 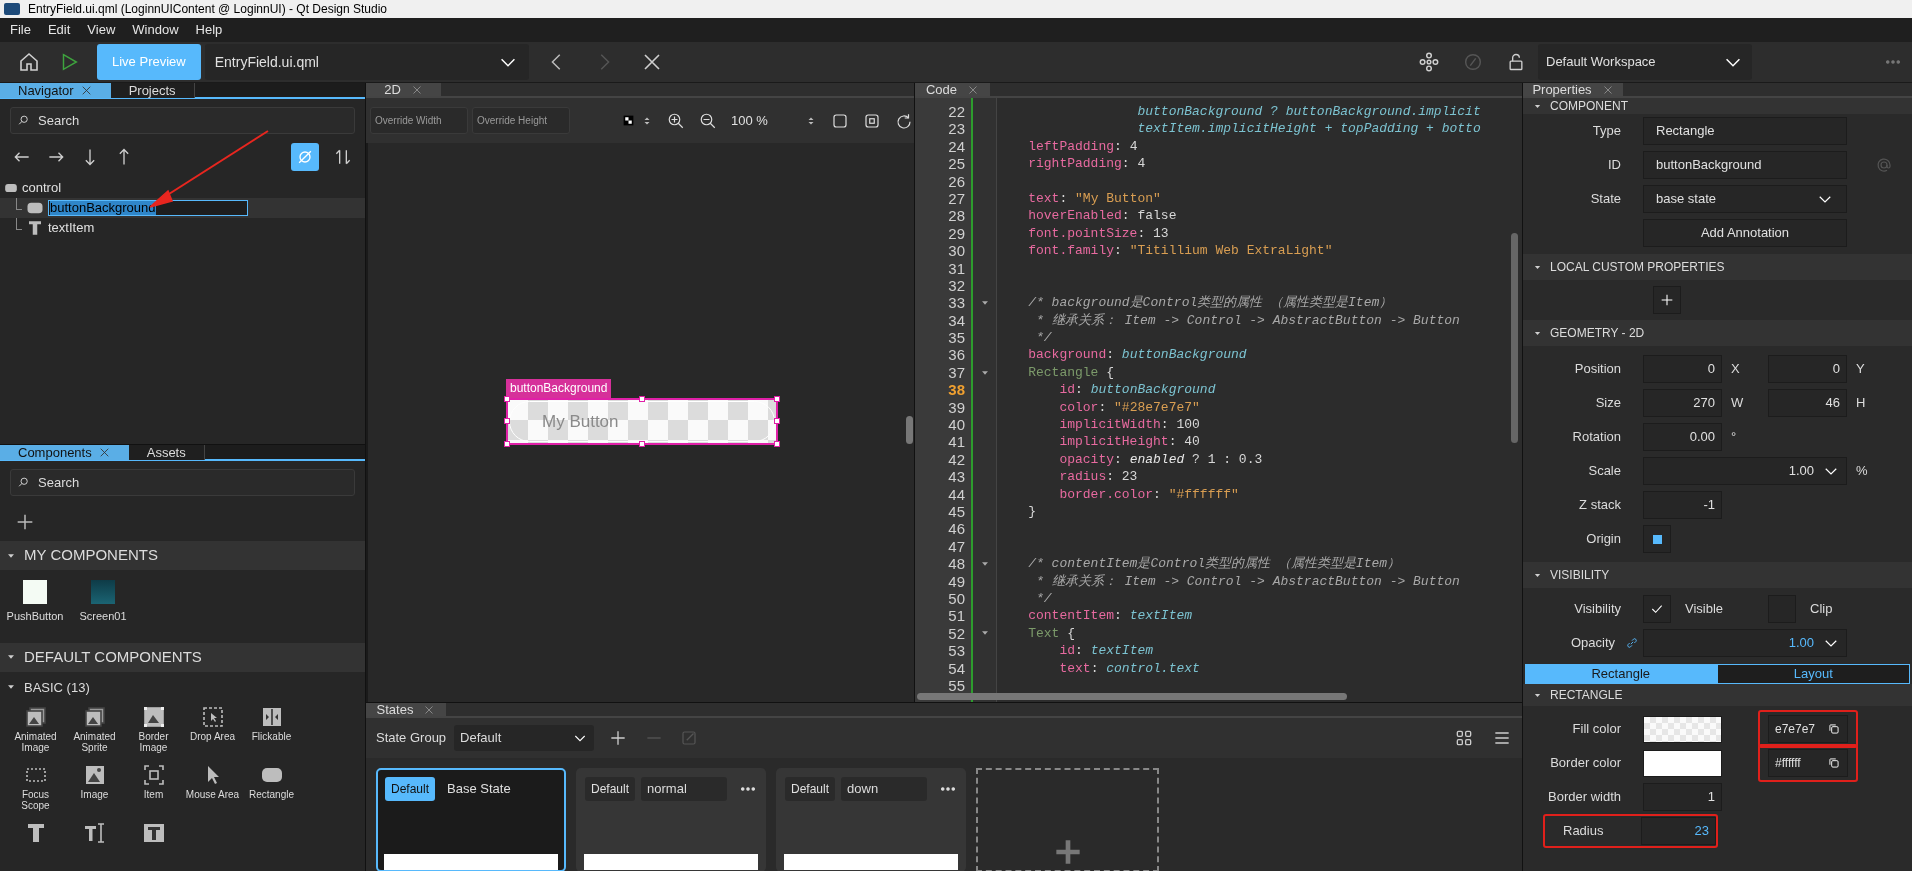 I want to click on filter-toggle-button, so click(x=305, y=157).